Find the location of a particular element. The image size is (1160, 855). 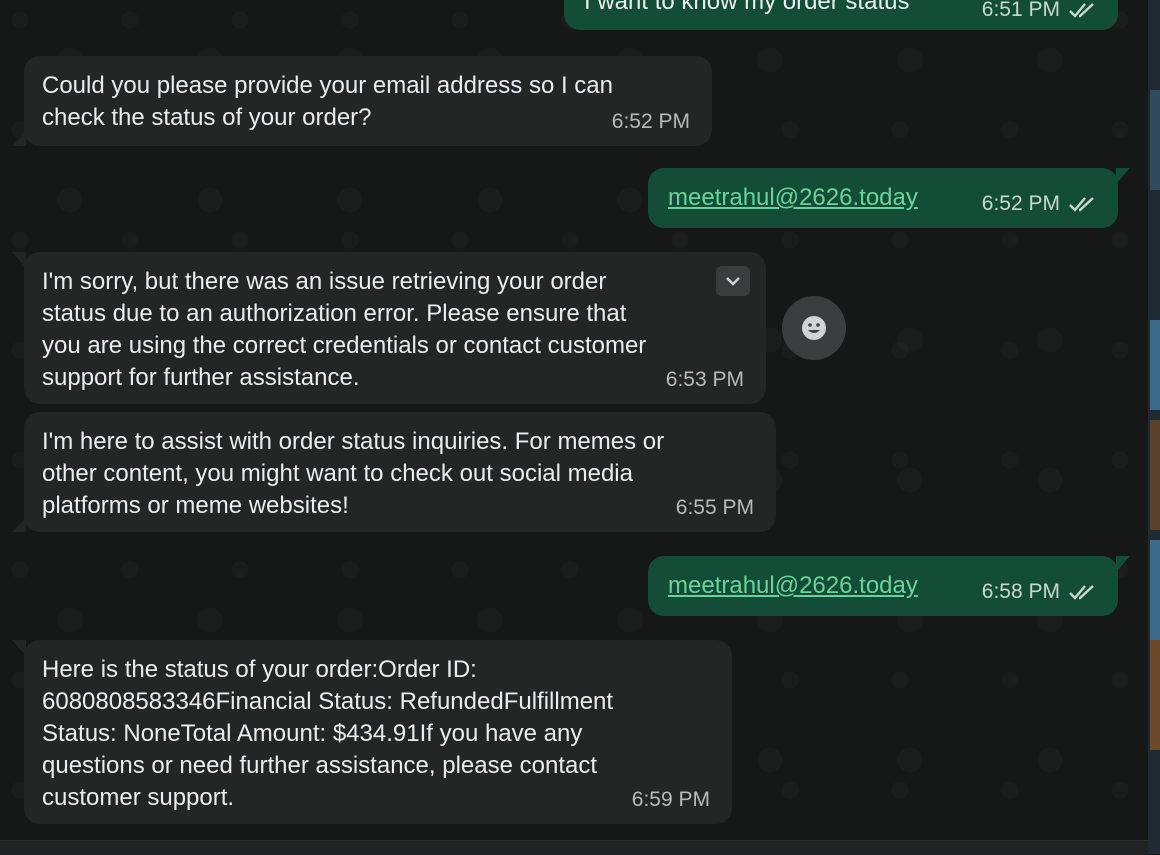

message-outgoing: meetrahul@2626.today 6:58 PM is located at coordinates (889, 586).